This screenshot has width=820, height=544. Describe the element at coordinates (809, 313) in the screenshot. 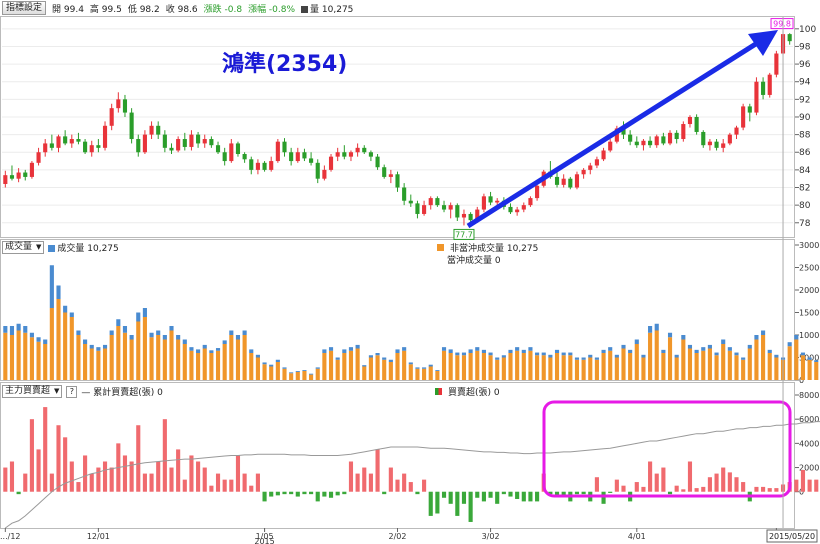

I see `volume-tick-label: 15000` at that location.